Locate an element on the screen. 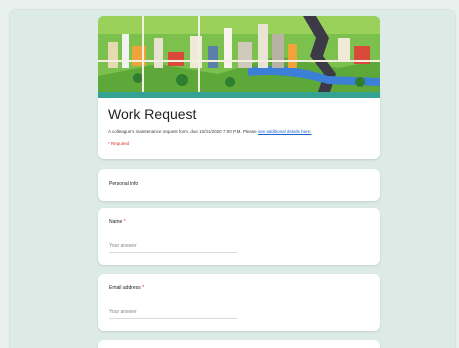  question-label-name: Name * is located at coordinates (117, 222).